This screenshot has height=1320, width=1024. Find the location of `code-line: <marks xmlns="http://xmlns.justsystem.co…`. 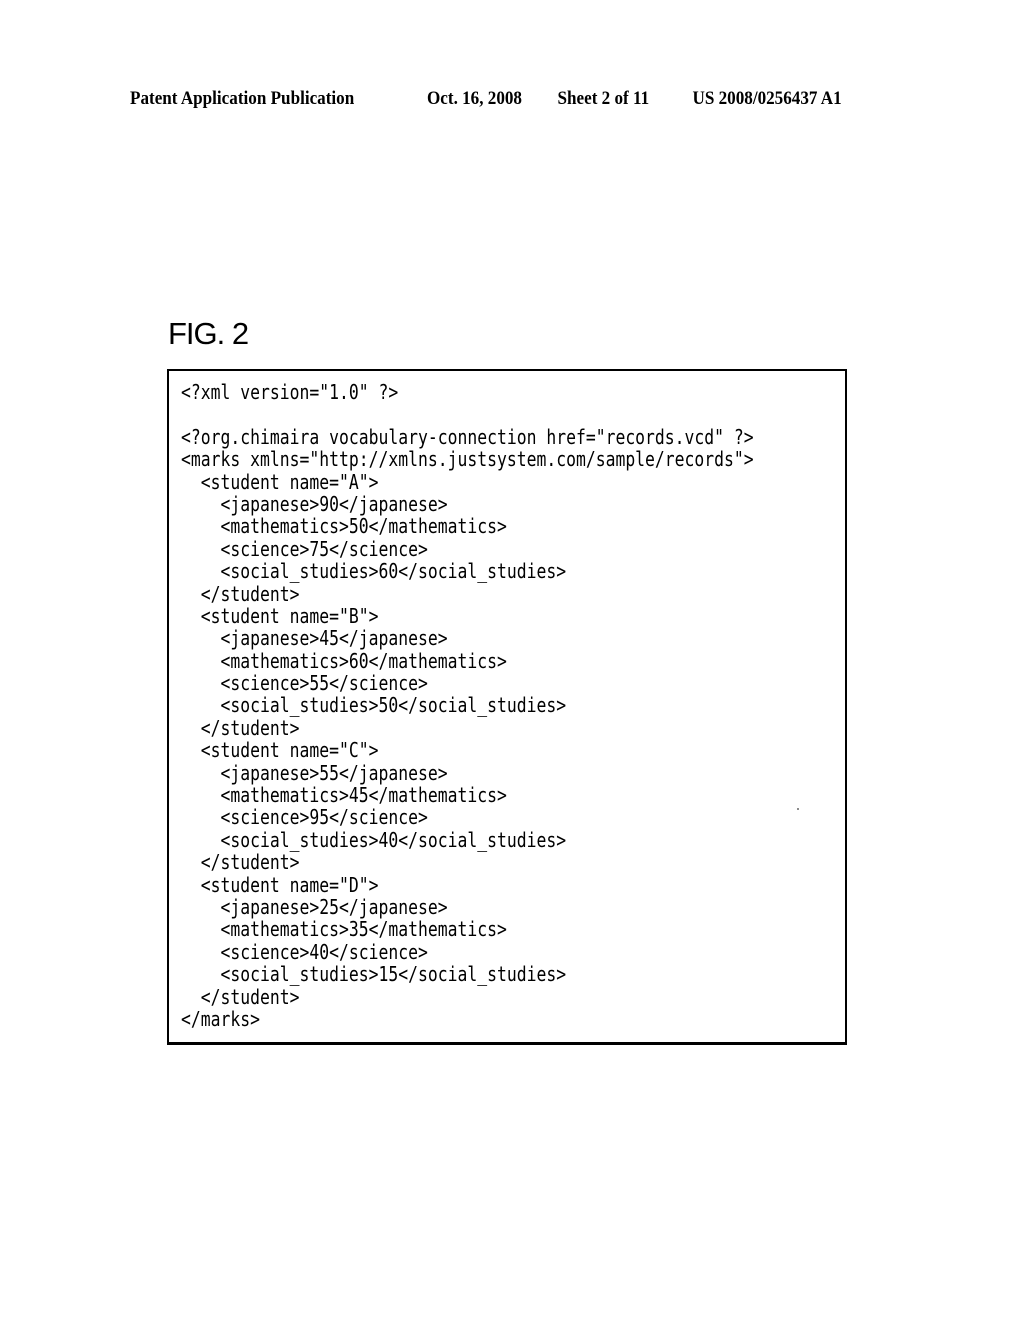

code-line: <marks xmlns="http://xmlns.justsystem.co… is located at coordinates (467, 459).